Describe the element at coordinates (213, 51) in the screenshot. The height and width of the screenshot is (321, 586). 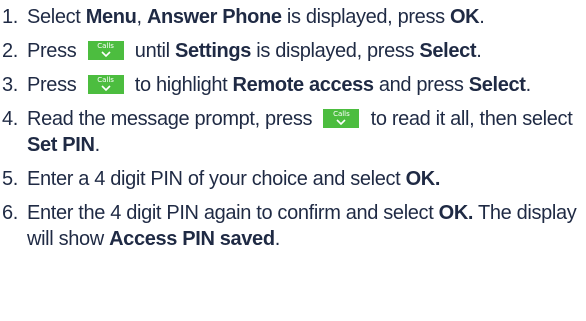
I see `settings-label: Settings` at that location.